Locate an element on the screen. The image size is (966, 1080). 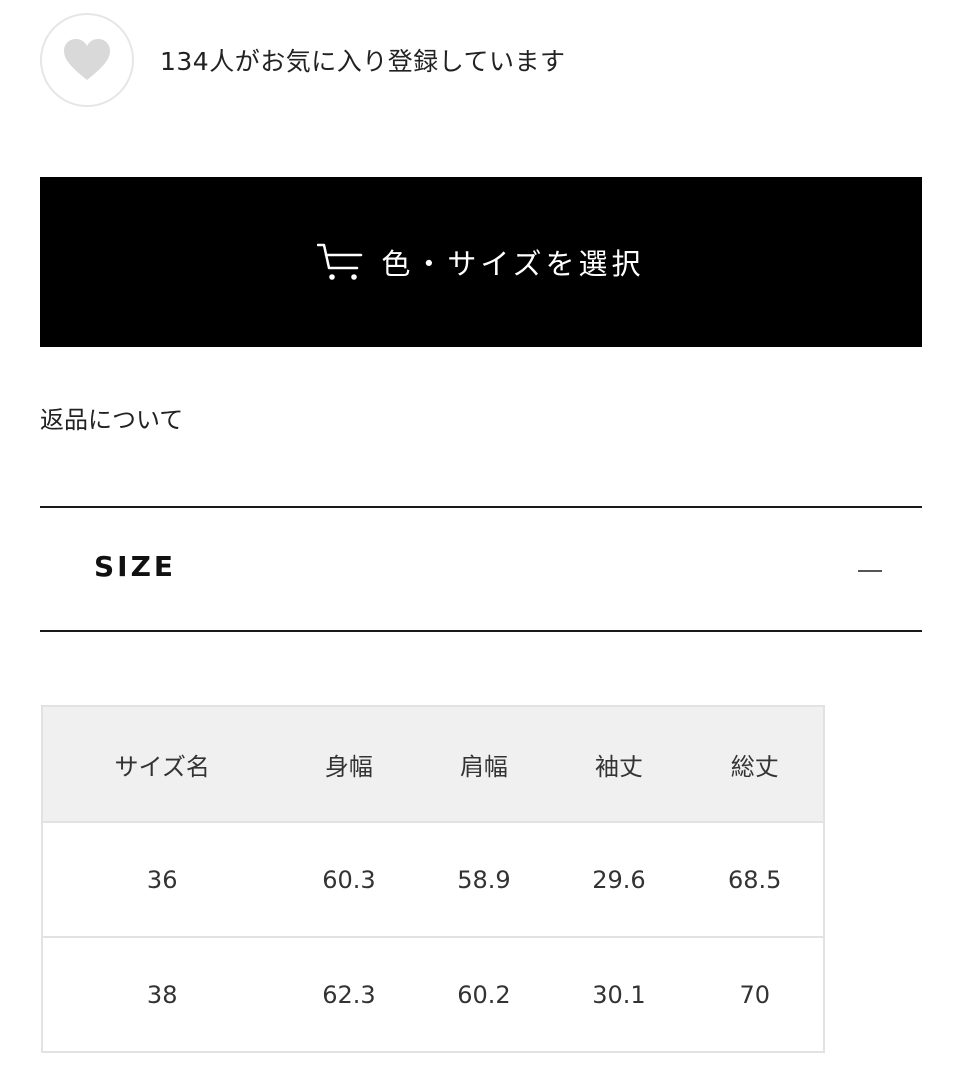
table-cell: 68.5 is located at coordinates (755, 879).